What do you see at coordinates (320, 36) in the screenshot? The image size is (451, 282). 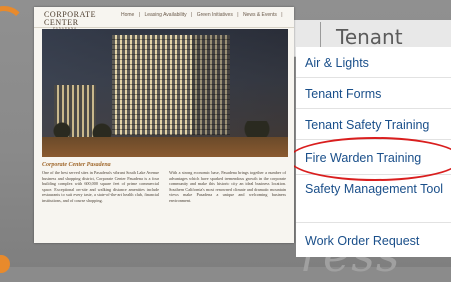 I see `header-divider` at bounding box center [320, 36].